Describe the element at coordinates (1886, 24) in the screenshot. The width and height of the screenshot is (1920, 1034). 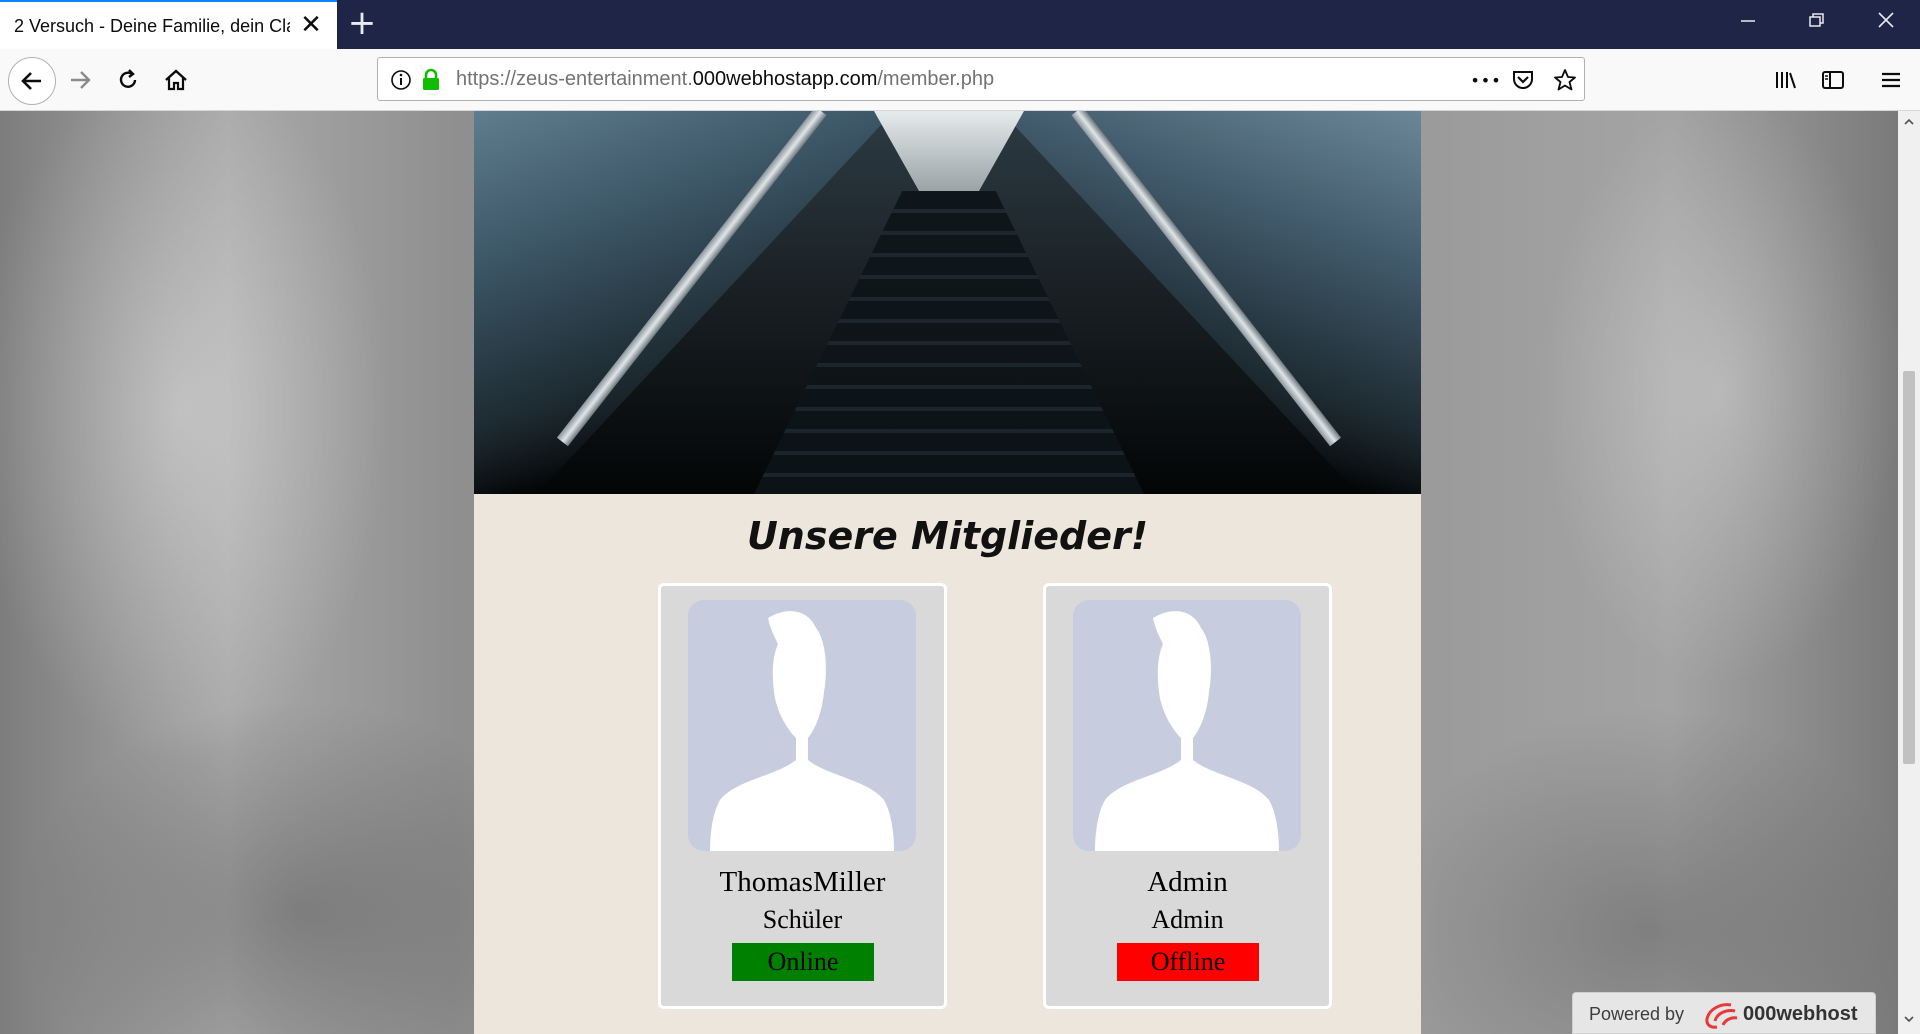
I see `close-window-icon` at that location.